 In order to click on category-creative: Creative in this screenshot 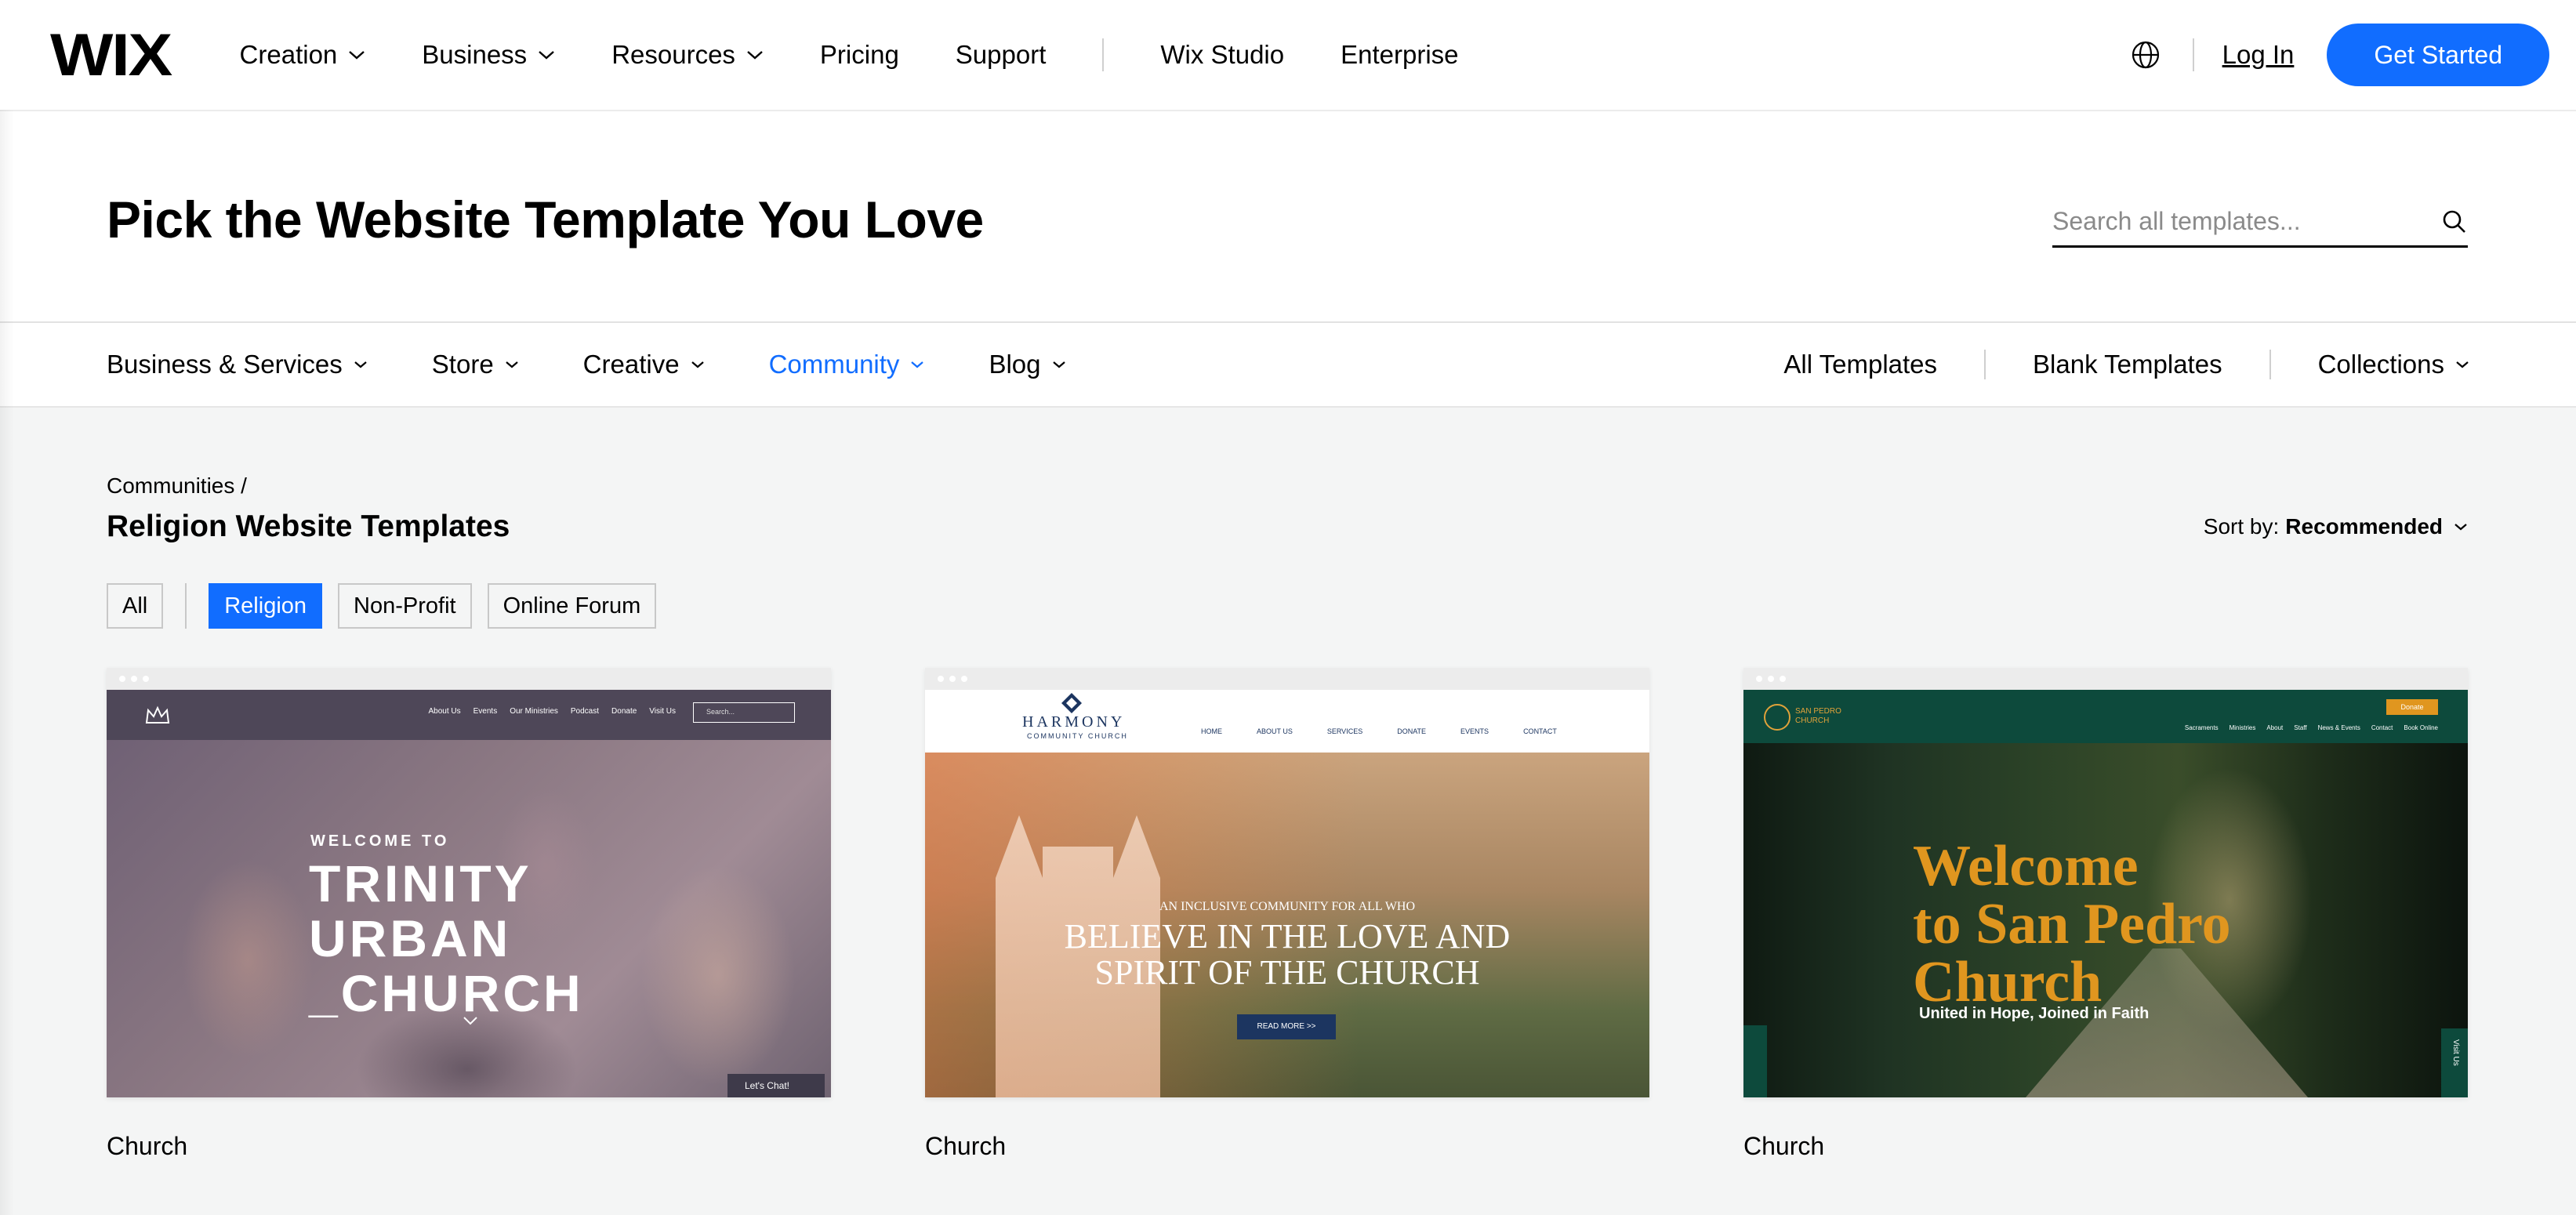, I will do `click(644, 364)`.